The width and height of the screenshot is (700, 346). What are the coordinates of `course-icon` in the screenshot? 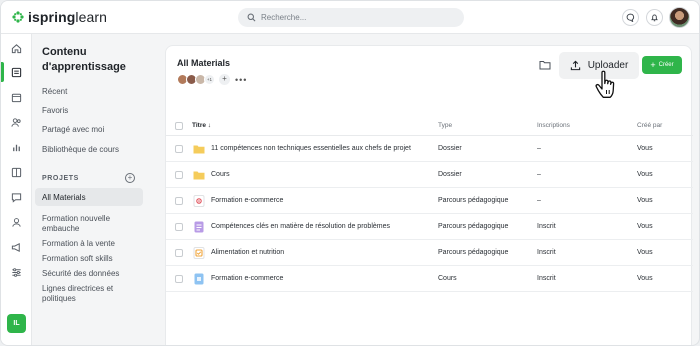 It's located at (199, 279).